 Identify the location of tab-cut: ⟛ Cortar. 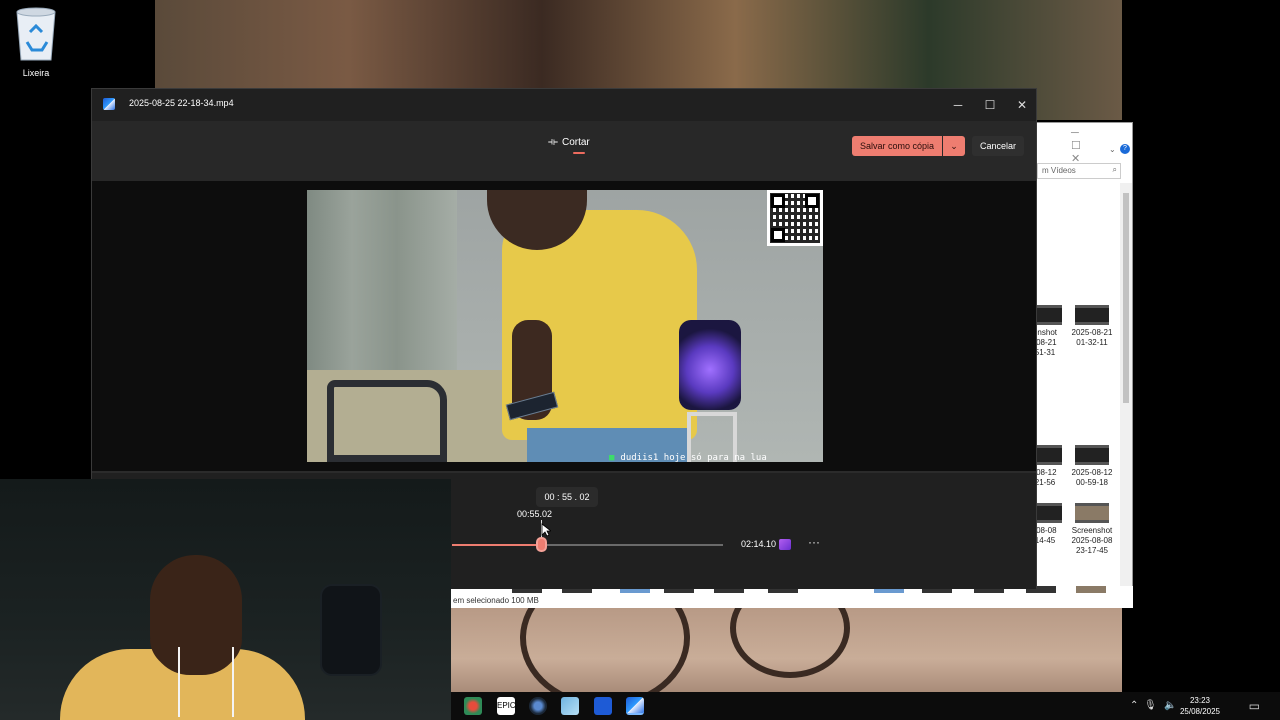
(569, 142).